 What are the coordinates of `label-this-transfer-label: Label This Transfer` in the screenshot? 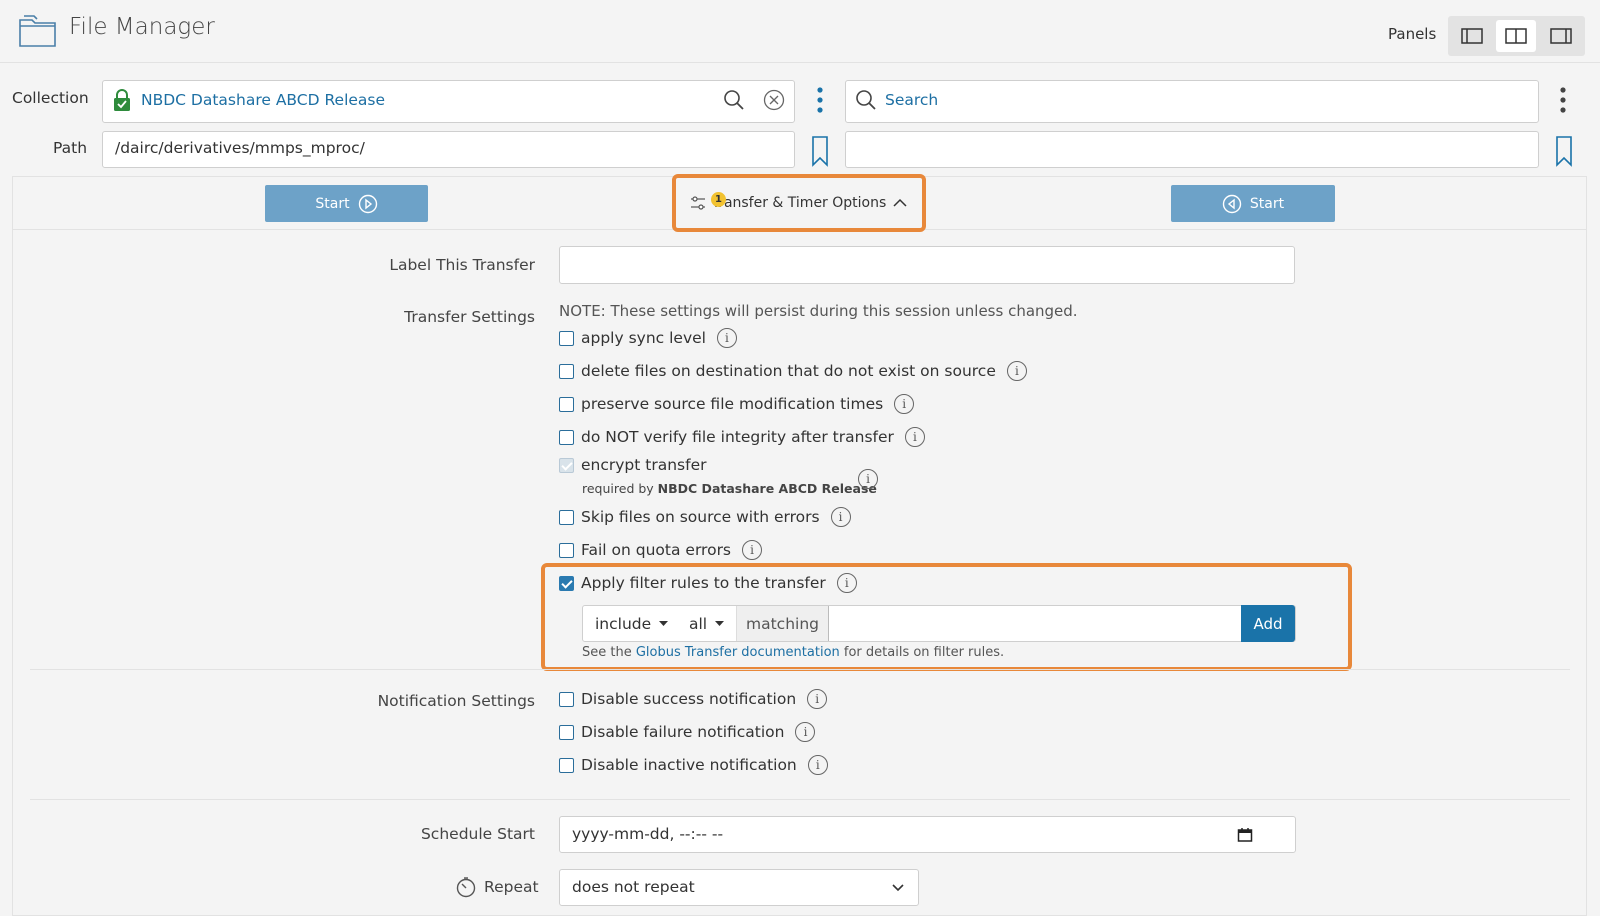 It's located at (462, 265).